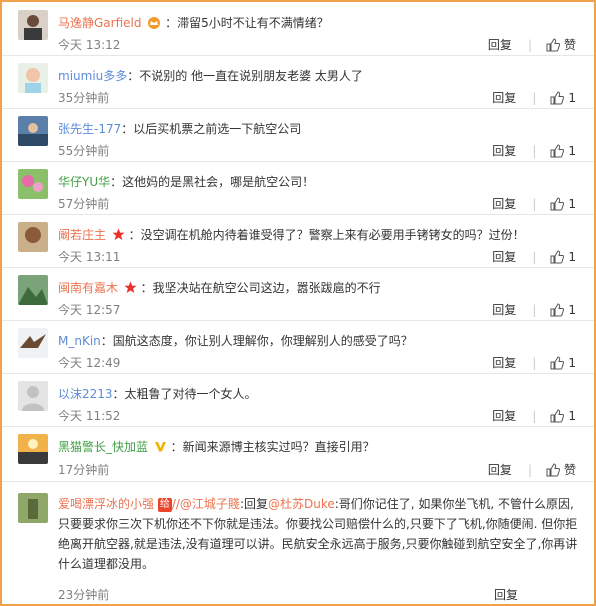 The height and width of the screenshot is (606, 596). Describe the element at coordinates (84, 204) in the screenshot. I see `timestamp: 57分钟前` at that location.